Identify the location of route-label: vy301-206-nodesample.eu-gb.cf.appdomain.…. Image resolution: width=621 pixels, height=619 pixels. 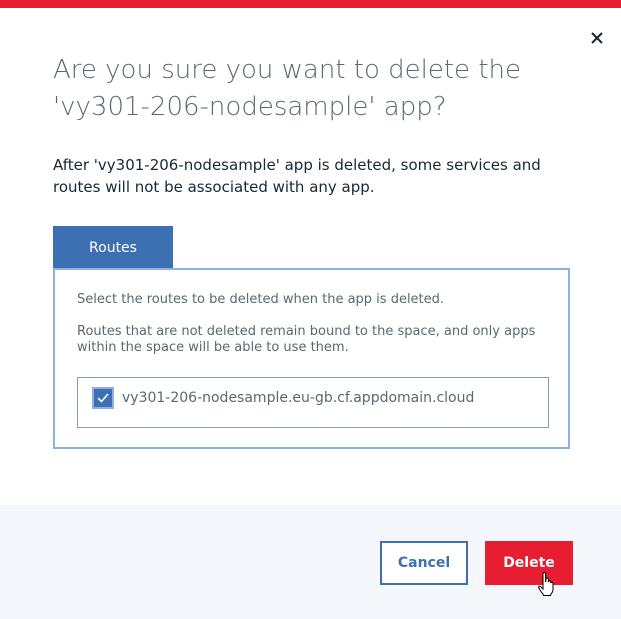
(298, 398).